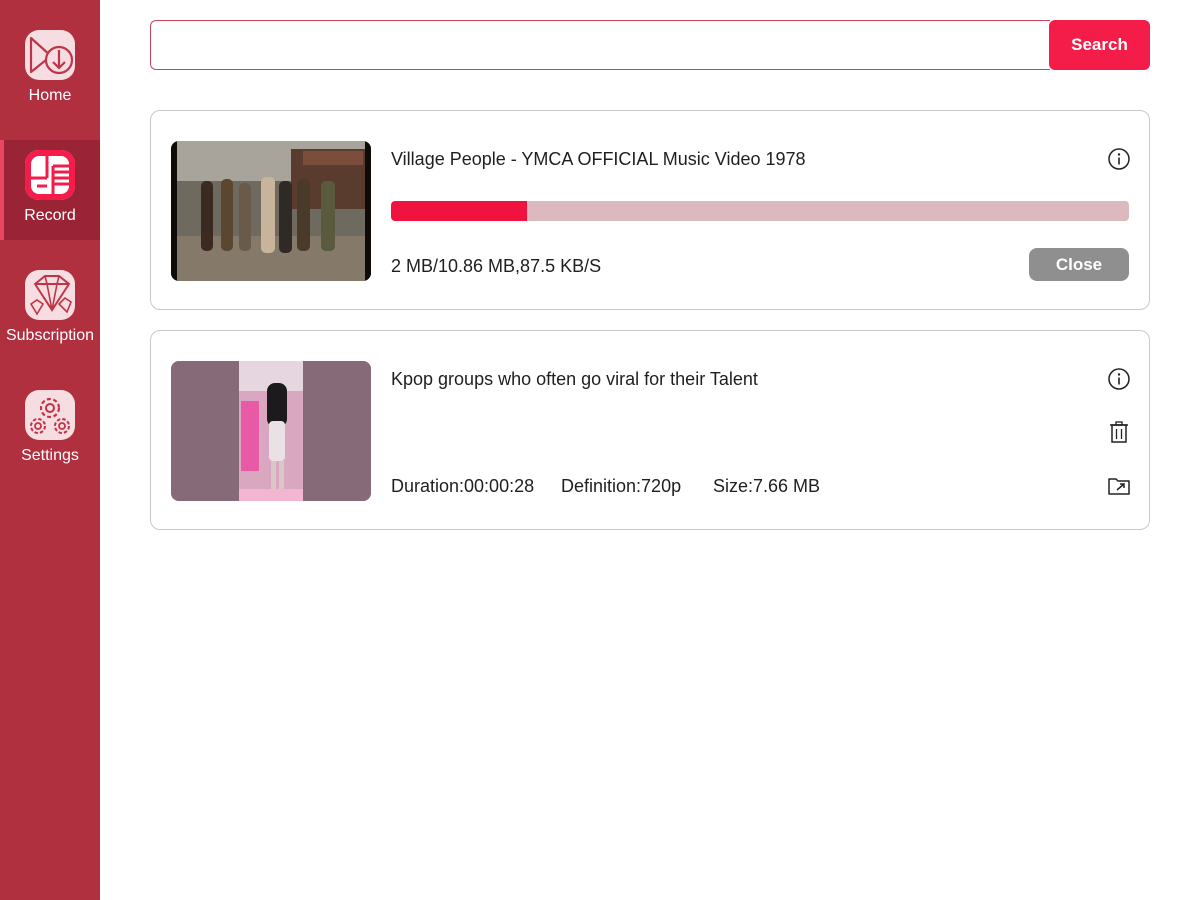  What do you see at coordinates (463, 486) in the screenshot?
I see `video-duration: Duration:00:00:28` at bounding box center [463, 486].